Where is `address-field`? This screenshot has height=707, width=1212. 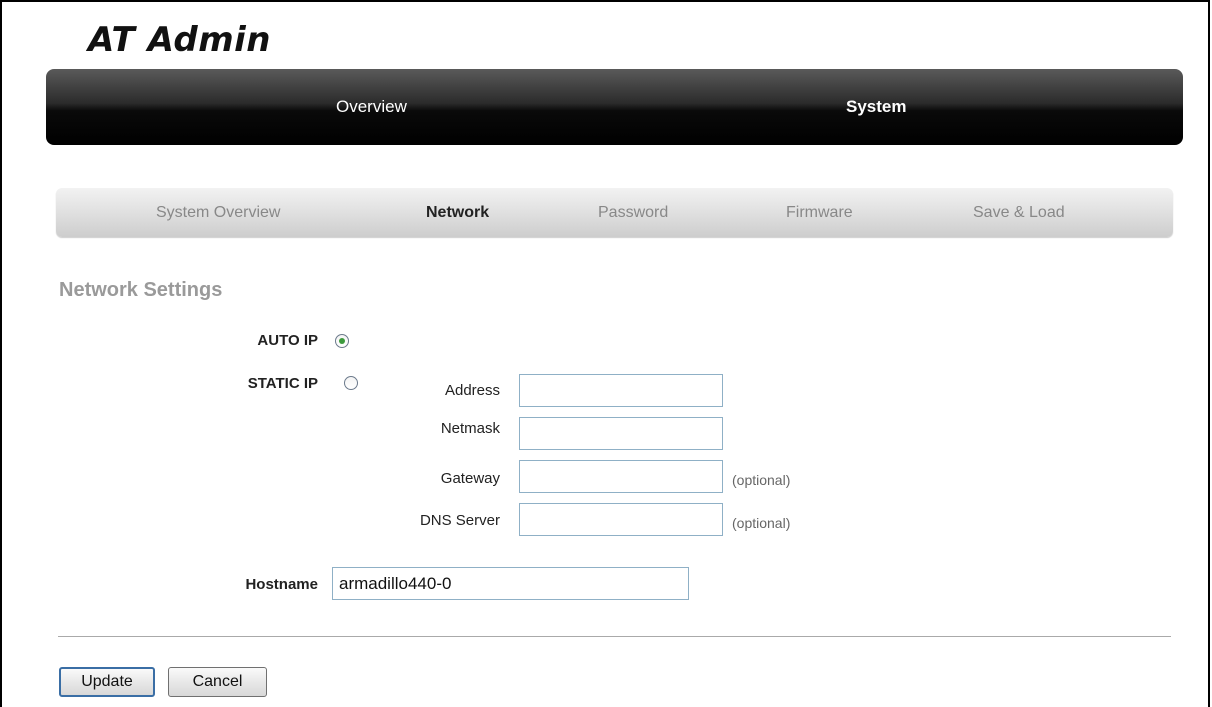 address-field is located at coordinates (621, 390).